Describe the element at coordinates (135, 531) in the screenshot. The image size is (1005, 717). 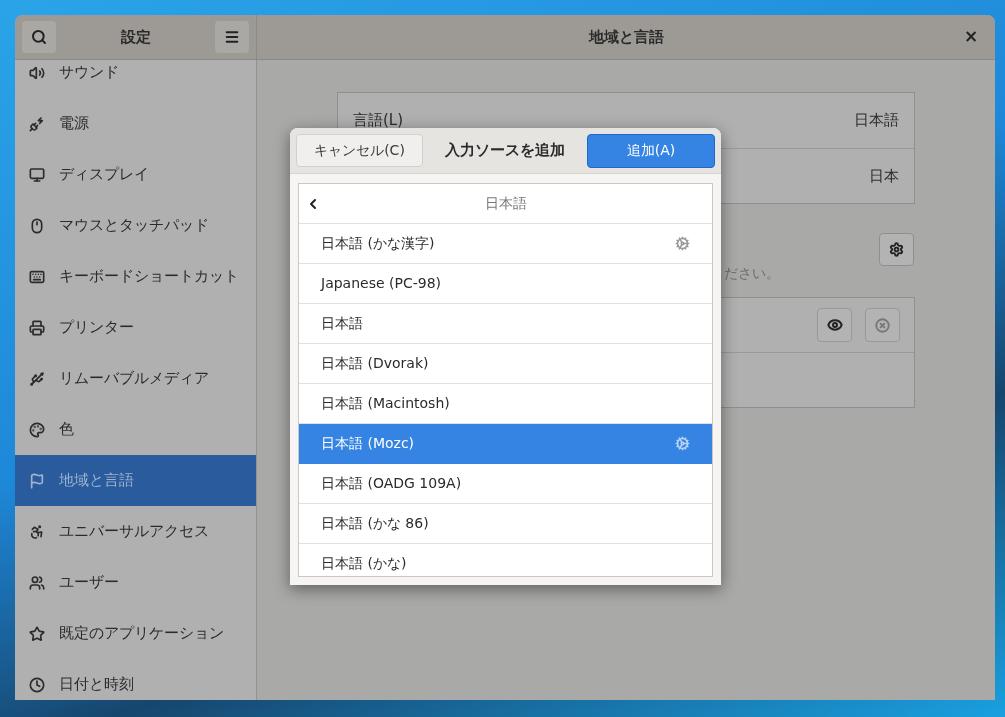
I see `sidebar-item: ユニバーサルアクセス` at that location.